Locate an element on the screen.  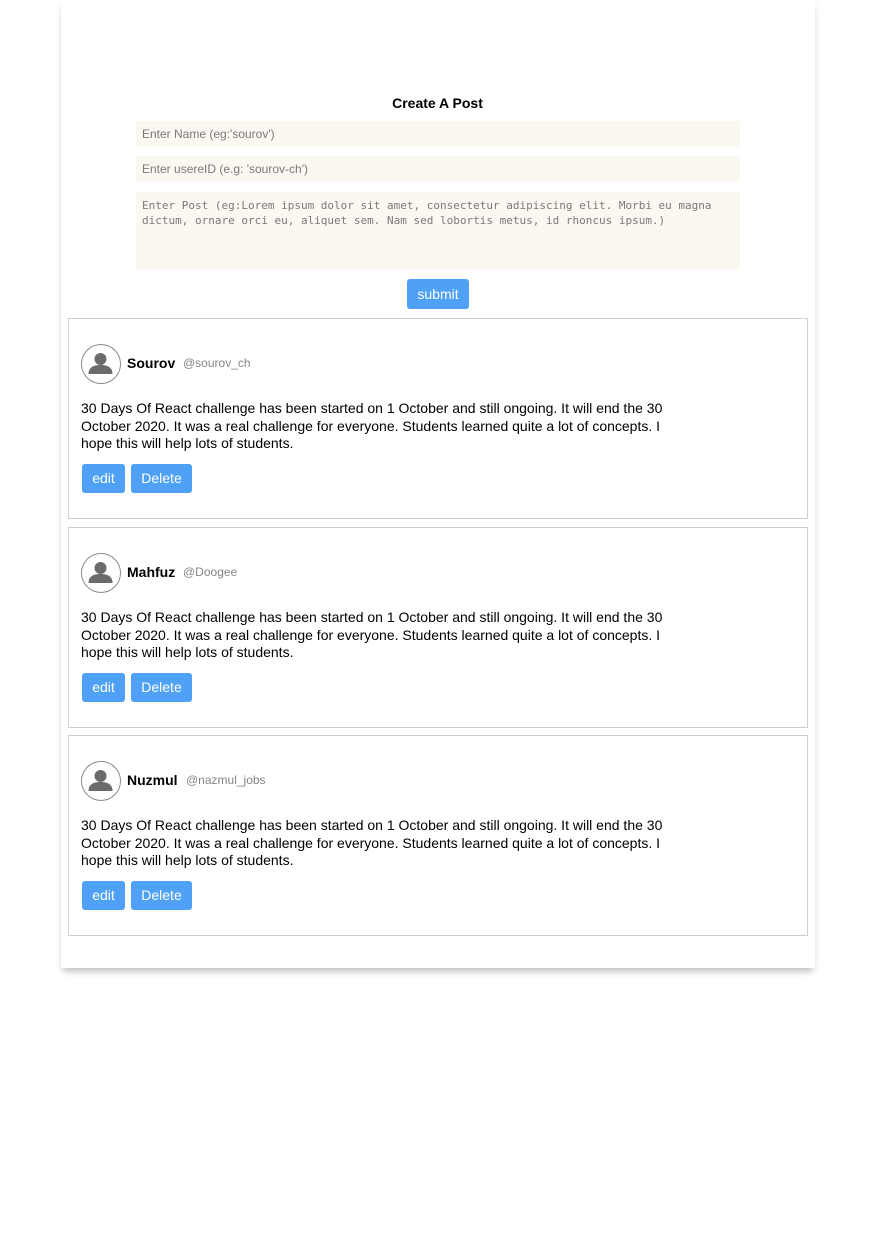
post-author-handle: @Doogee is located at coordinates (210, 572).